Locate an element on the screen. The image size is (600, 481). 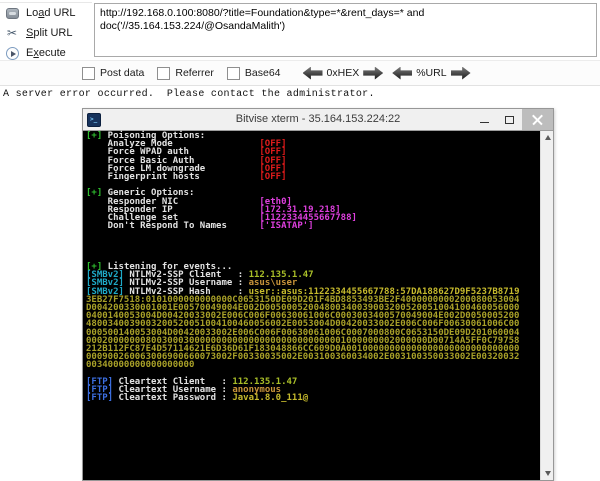
load-url-button: Load URL is located at coordinates (46, 13).